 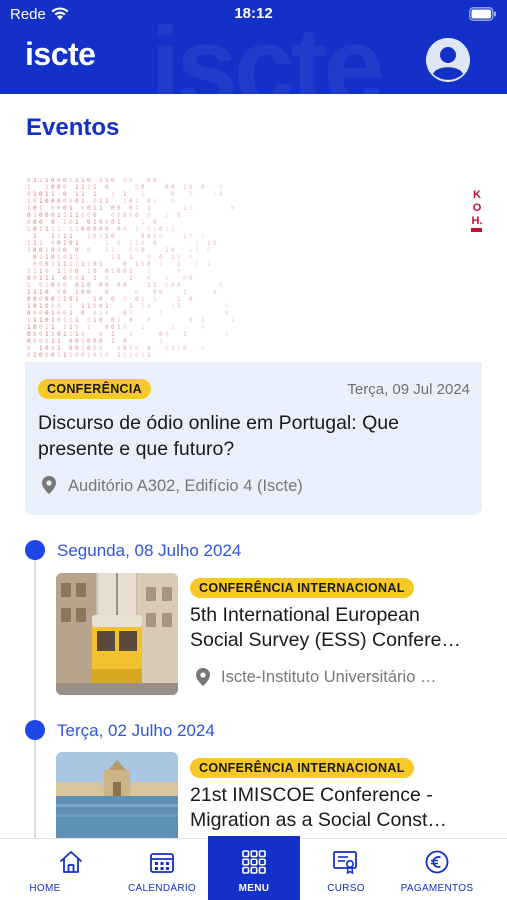 I want to click on nav-payments: PAGAMENTOS, so click(x=437, y=869).